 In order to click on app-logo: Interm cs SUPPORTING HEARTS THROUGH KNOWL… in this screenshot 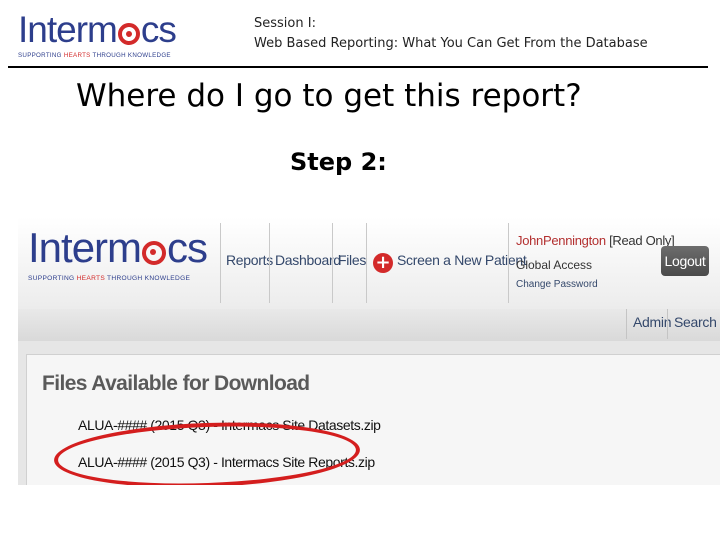, I will do `click(118, 253)`.